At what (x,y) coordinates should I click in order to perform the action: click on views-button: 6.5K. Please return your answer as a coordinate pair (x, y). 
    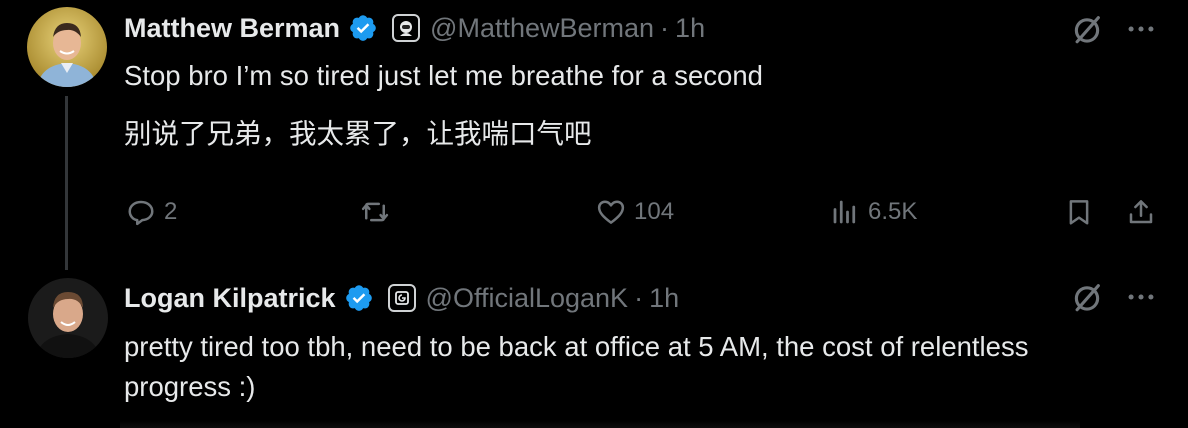
    Looking at the image, I should click on (873, 212).